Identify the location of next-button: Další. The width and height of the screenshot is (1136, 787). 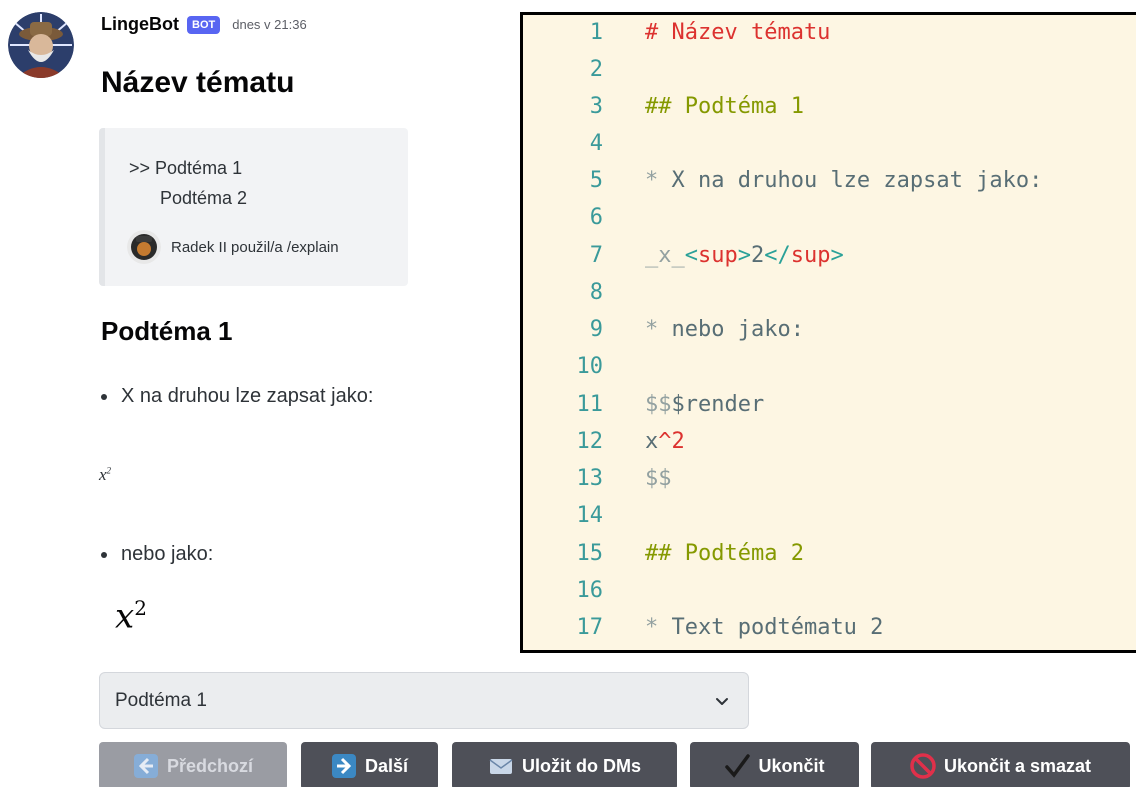
(369, 764).